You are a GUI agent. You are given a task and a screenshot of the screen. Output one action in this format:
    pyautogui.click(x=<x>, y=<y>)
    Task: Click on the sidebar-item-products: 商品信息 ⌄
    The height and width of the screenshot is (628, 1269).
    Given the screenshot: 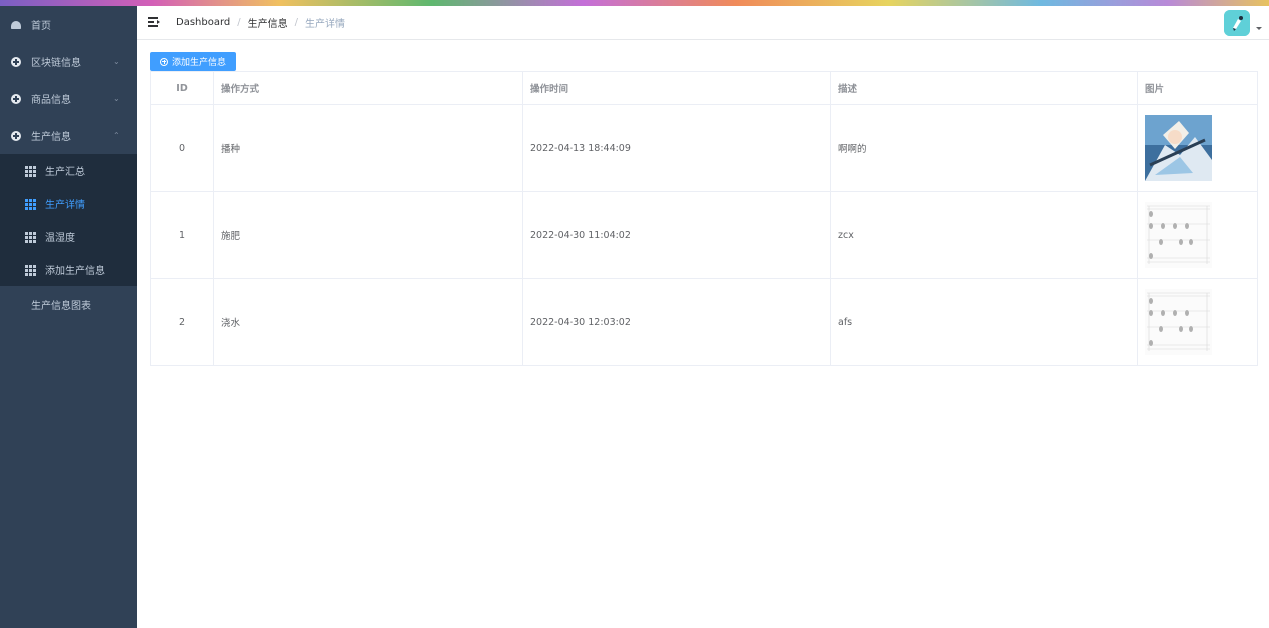 What is the action you would take?
    pyautogui.click(x=68, y=98)
    